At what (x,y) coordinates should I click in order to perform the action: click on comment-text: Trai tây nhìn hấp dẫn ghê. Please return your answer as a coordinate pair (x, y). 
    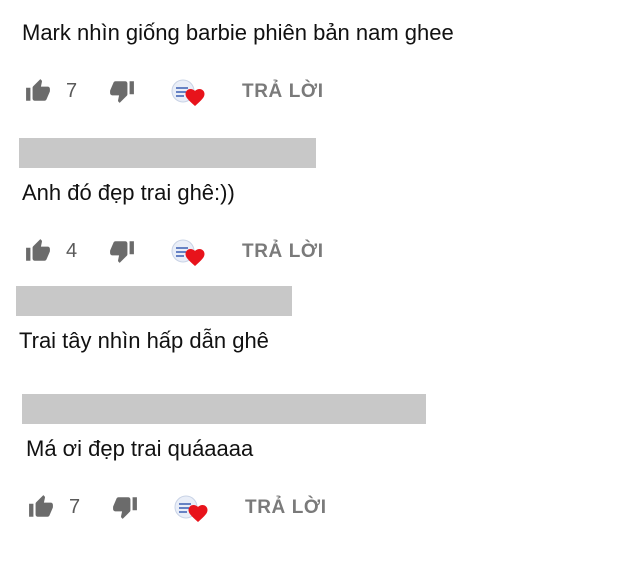
    Looking at the image, I should click on (144, 340).